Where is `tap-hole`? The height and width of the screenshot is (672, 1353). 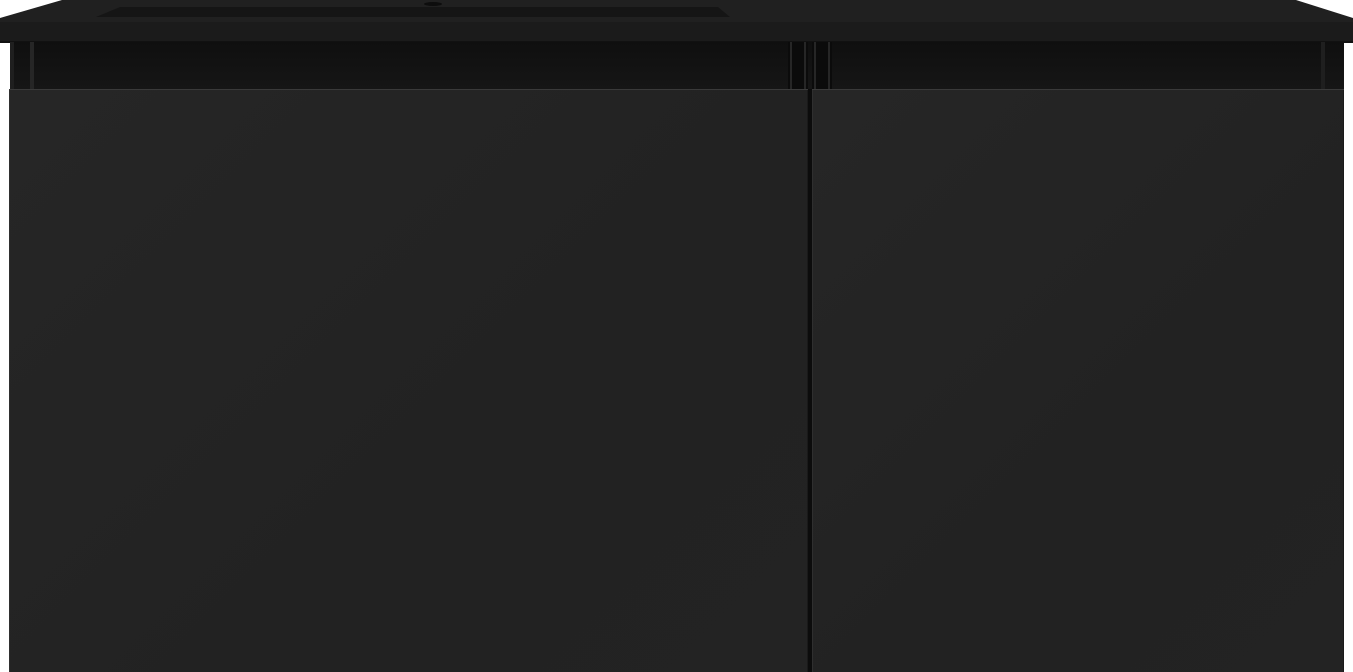
tap-hole is located at coordinates (433, 4).